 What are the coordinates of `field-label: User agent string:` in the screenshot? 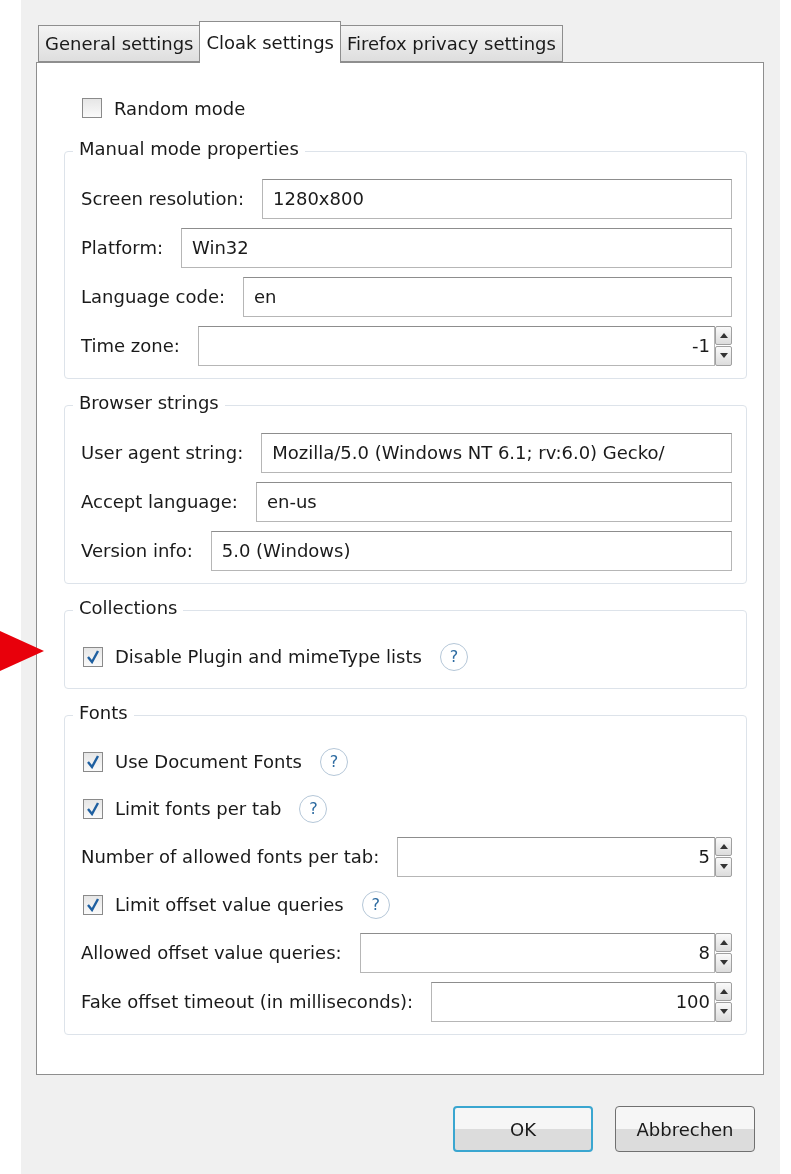 It's located at (162, 452).